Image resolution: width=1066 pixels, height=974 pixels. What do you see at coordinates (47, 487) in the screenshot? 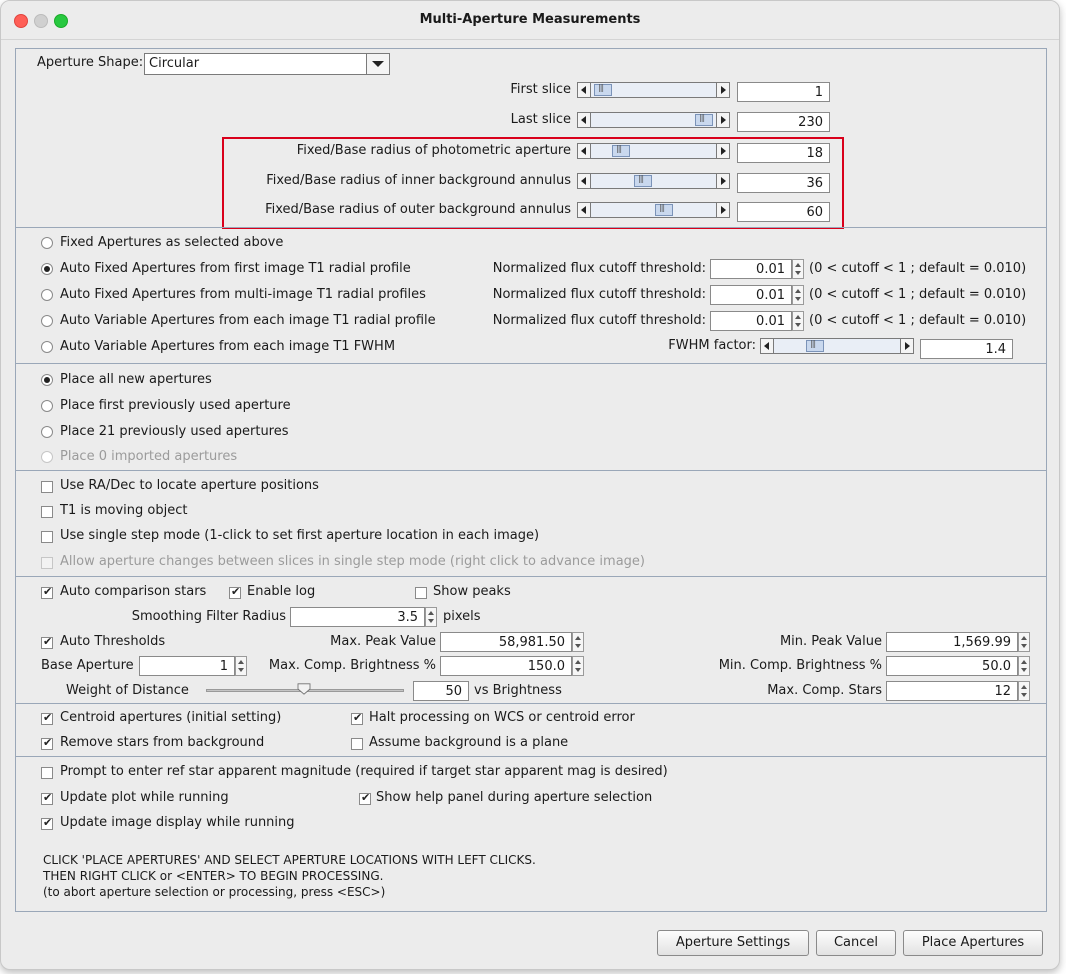
I see `checkbox-radec` at bounding box center [47, 487].